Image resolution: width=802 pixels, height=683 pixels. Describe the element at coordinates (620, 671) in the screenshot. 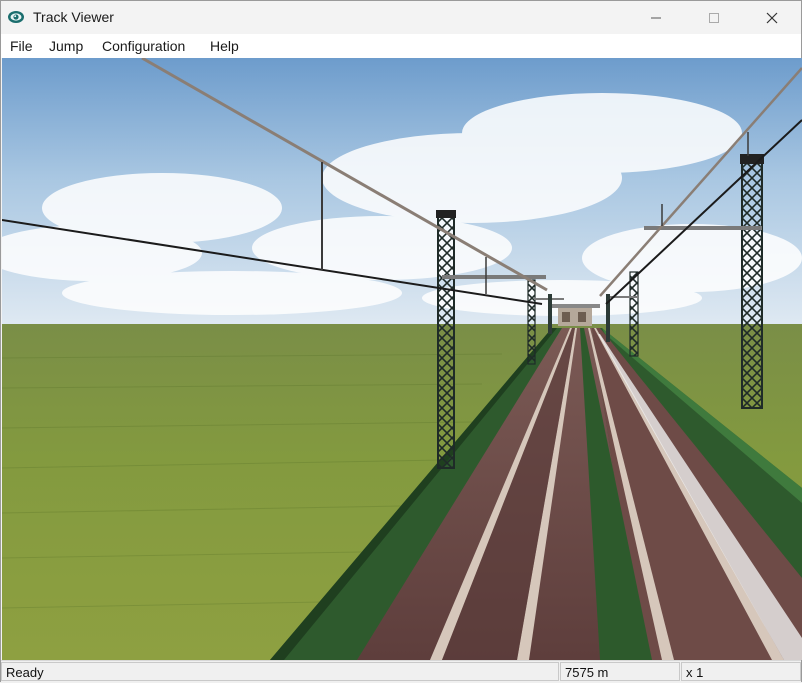

I see `status-distance: 7575 m` at that location.